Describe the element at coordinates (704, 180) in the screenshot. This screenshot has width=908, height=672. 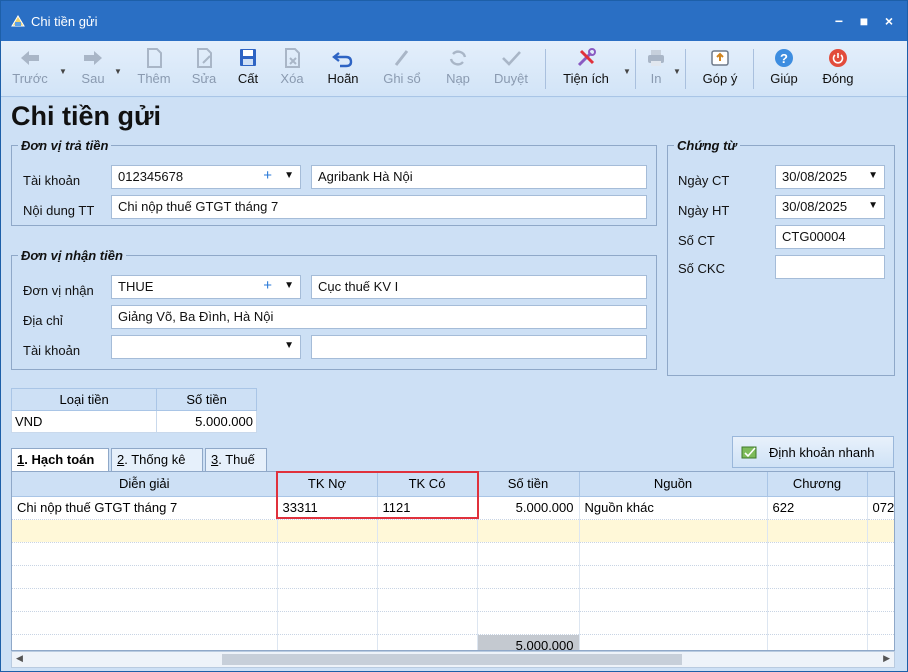
I see `ngay-ct-label: Ngày CT` at that location.